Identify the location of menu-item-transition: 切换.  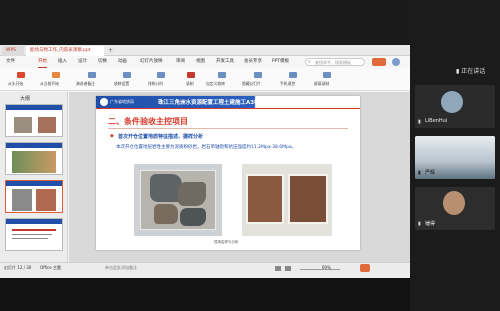
(102, 62).